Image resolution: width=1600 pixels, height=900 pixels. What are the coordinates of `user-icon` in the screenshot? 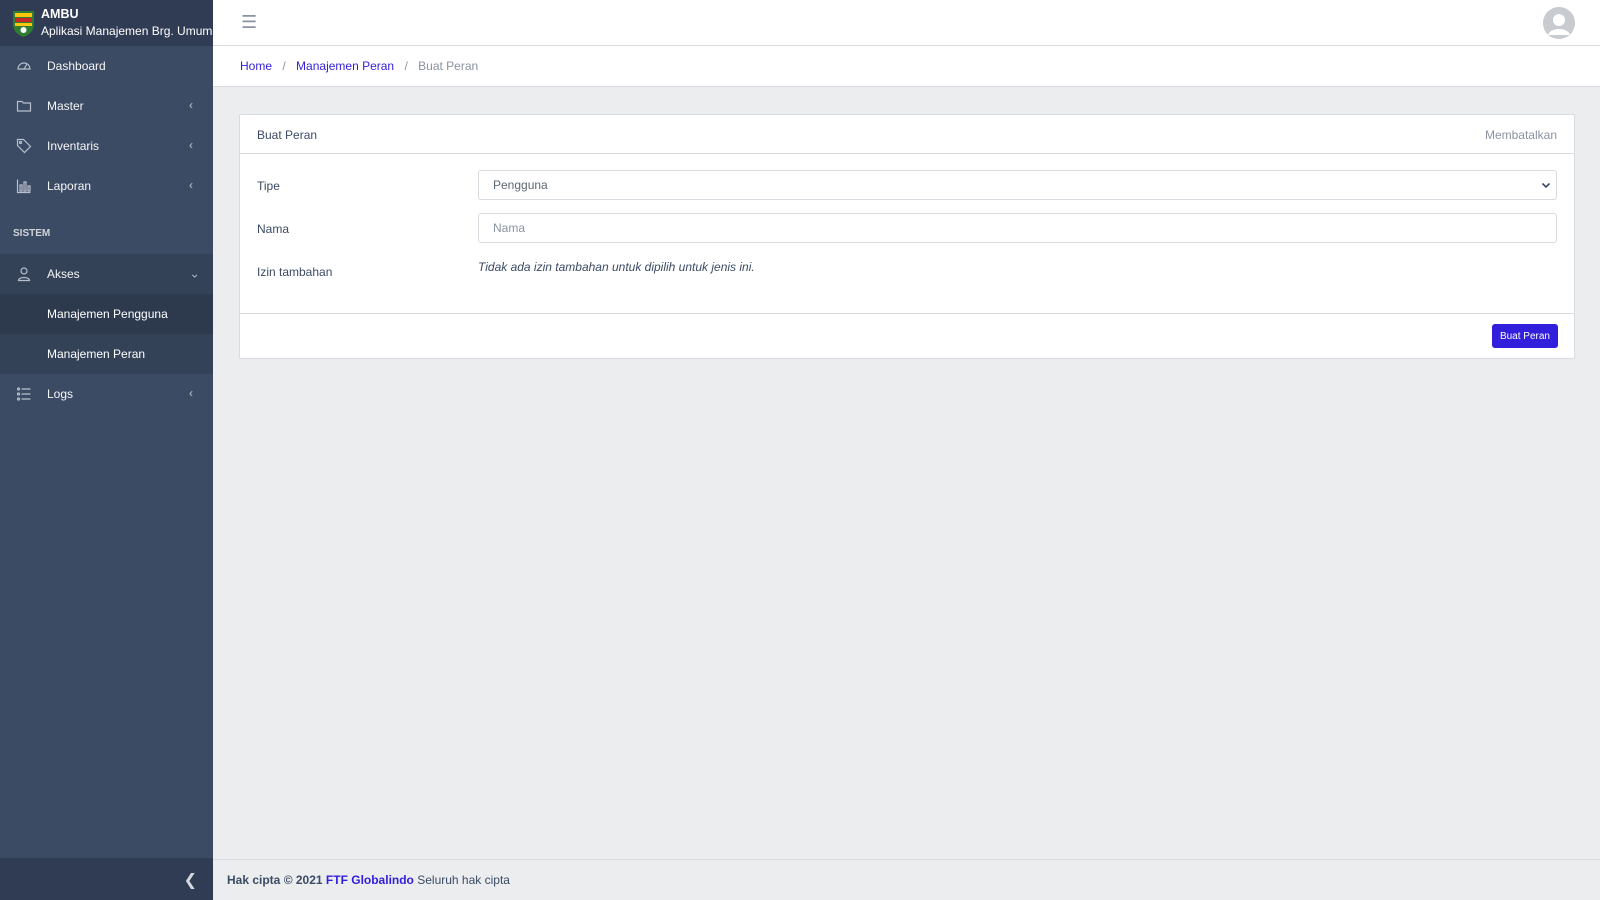 It's located at (24, 274).